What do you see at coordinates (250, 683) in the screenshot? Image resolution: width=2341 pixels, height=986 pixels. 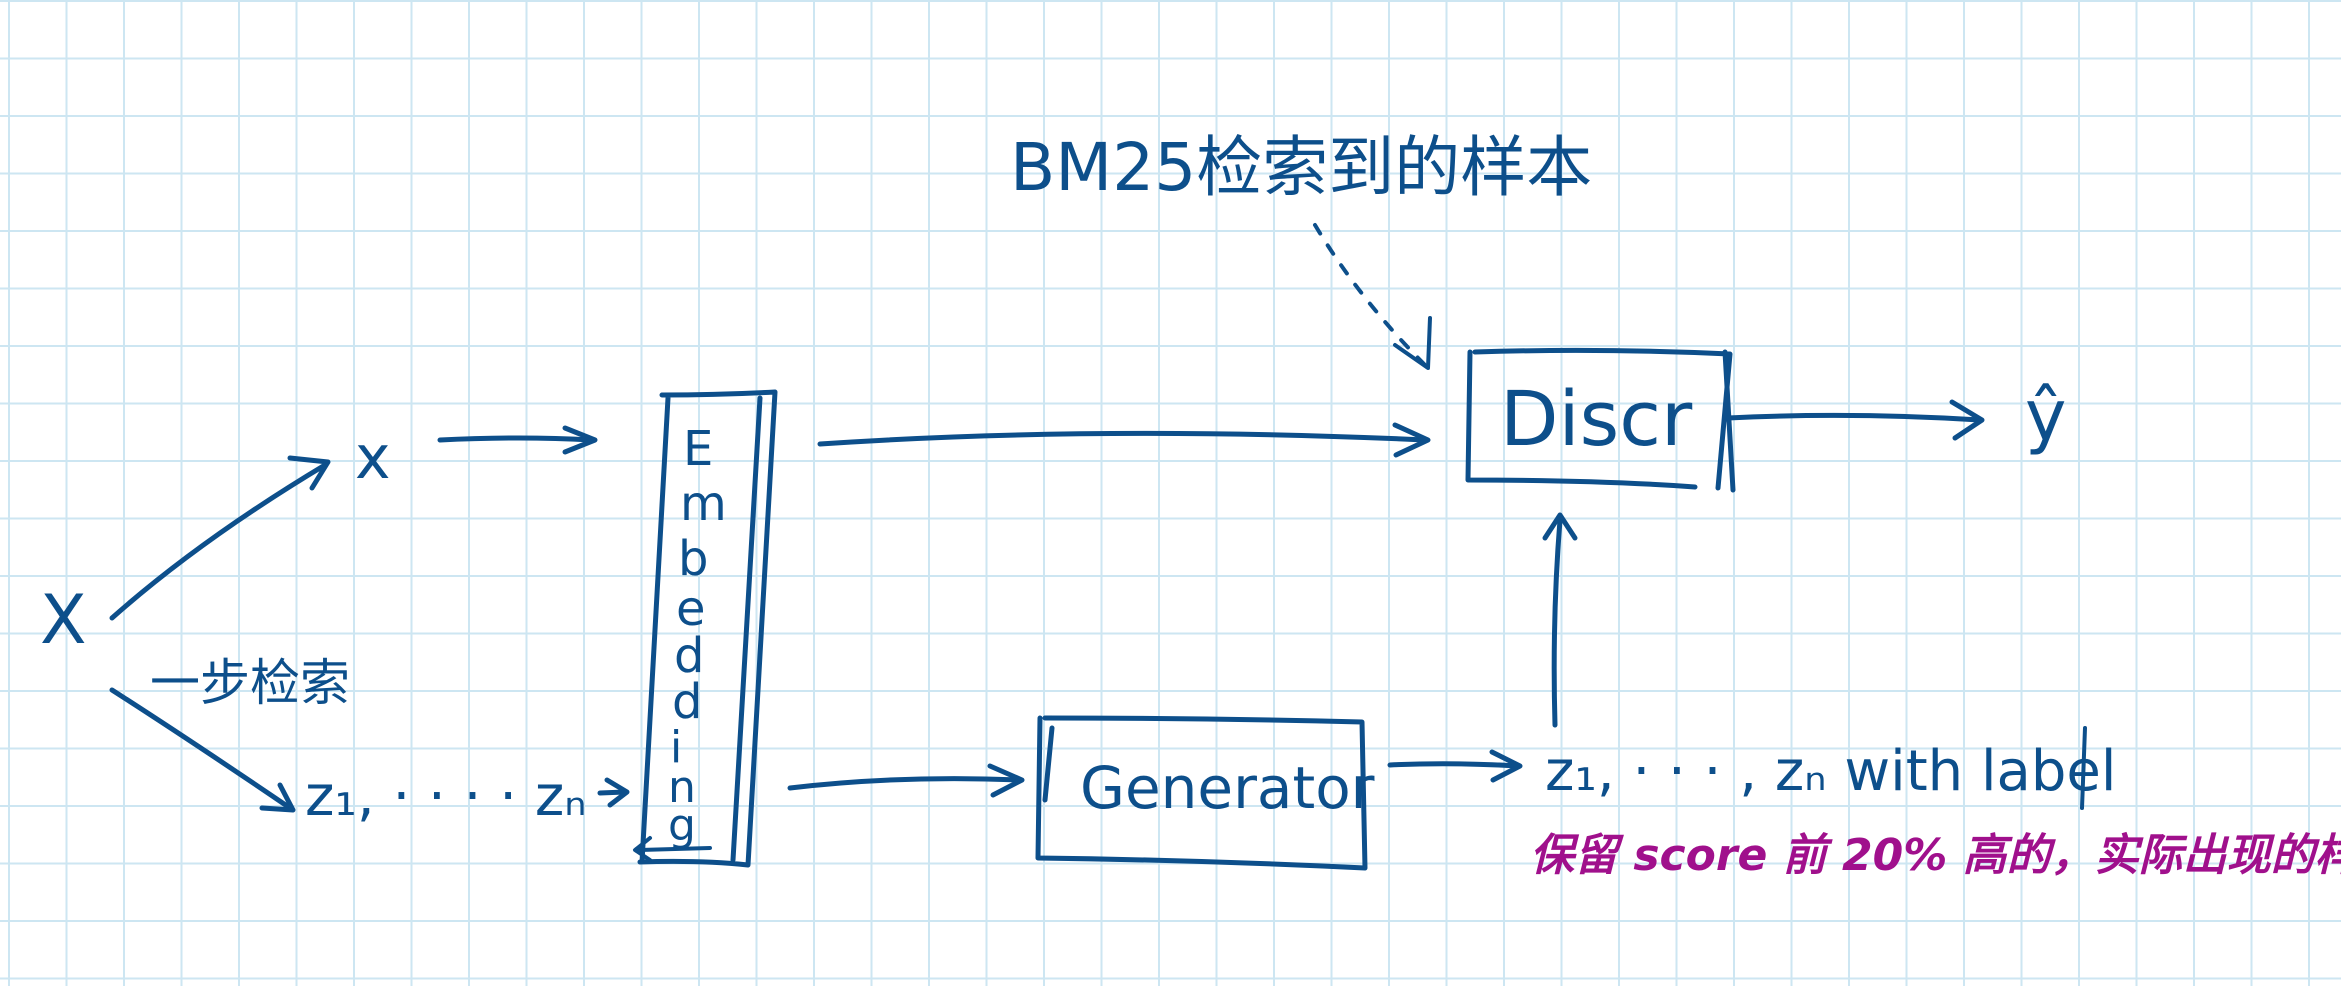 I see `one-step-retrieval-label: 一步检索` at bounding box center [250, 683].